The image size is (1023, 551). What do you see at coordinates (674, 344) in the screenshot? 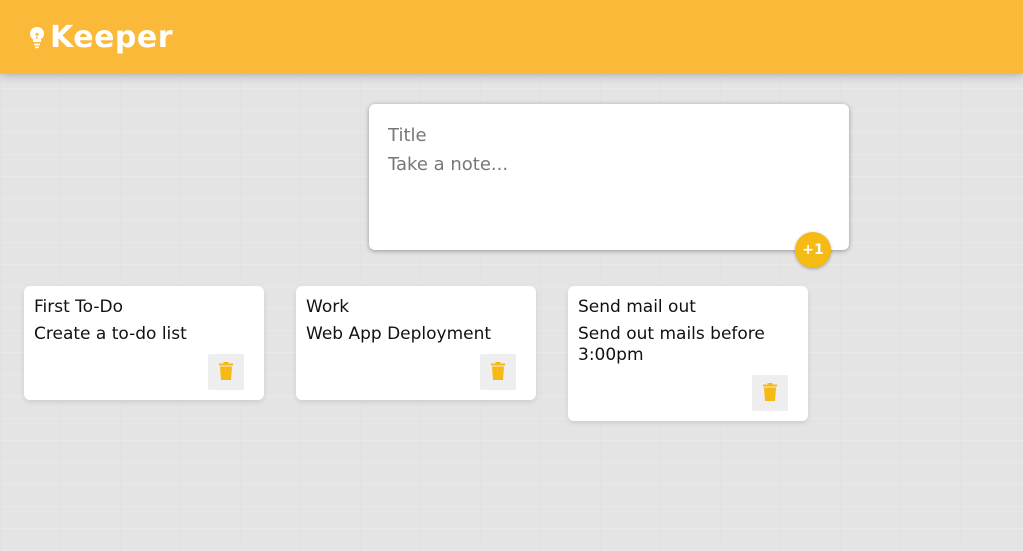
I see `note-content: Send out mails before 3:00pm` at bounding box center [674, 344].